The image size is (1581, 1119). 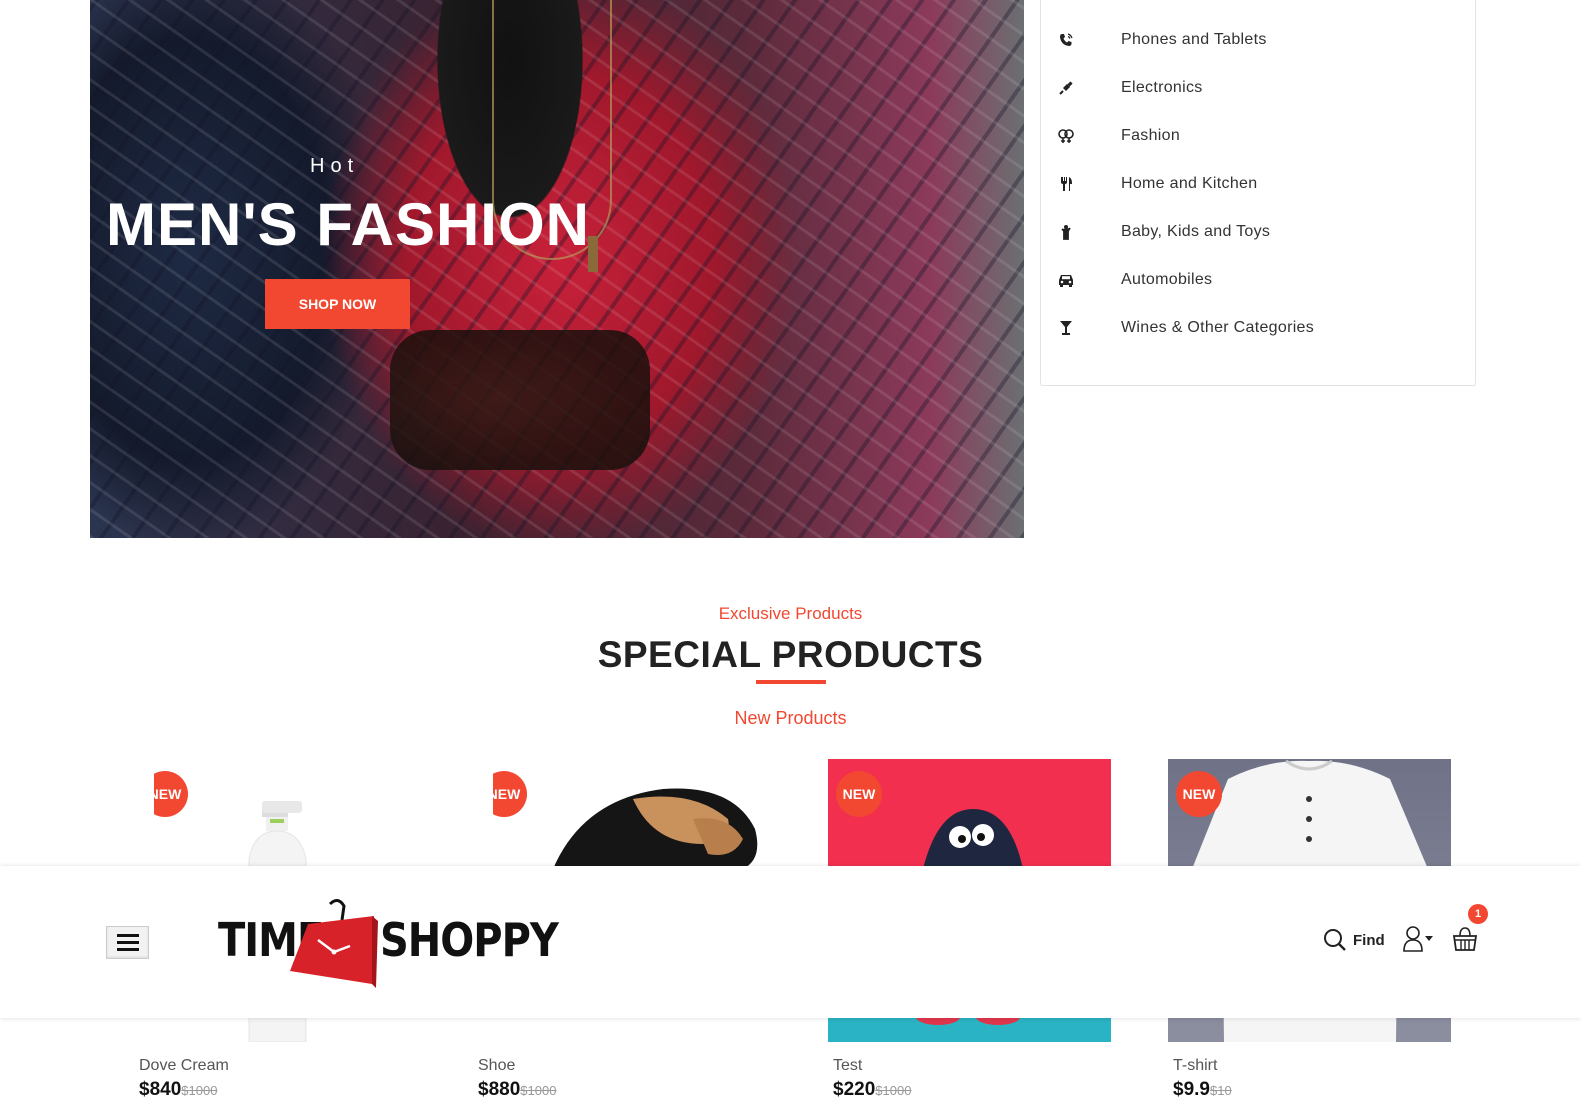 What do you see at coordinates (854, 1089) in the screenshot?
I see `current-price: $220` at bounding box center [854, 1089].